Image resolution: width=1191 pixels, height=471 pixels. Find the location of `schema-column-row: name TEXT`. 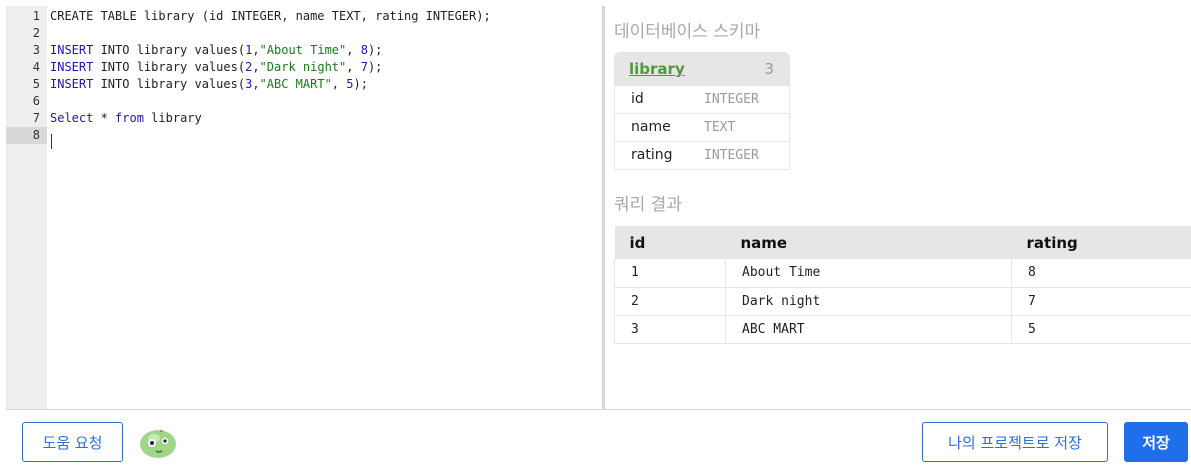

schema-column-row: name TEXT is located at coordinates (702, 128).